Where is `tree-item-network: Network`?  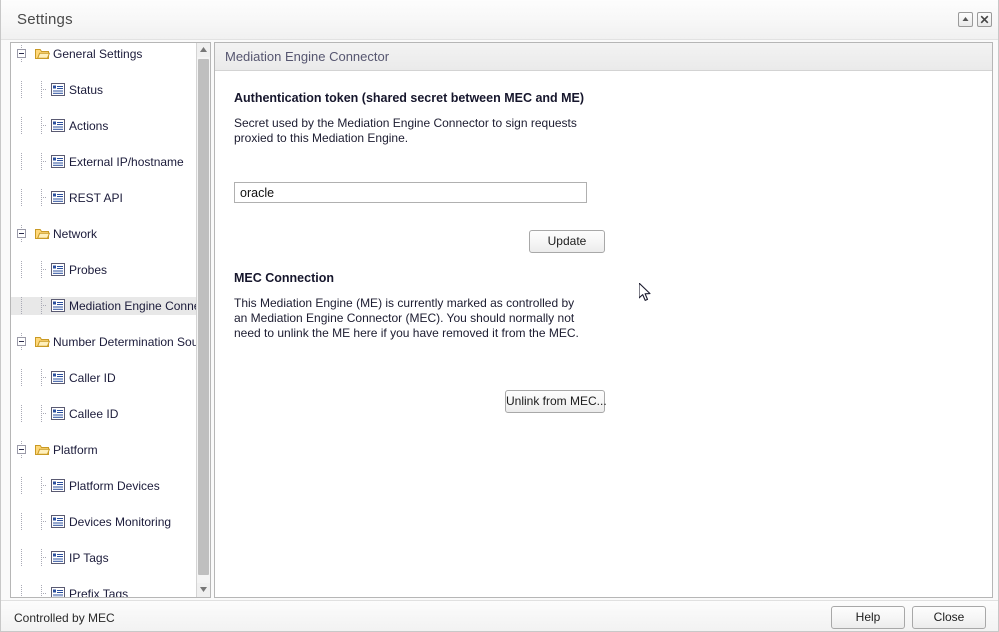
tree-item-network: Network is located at coordinates (104, 234).